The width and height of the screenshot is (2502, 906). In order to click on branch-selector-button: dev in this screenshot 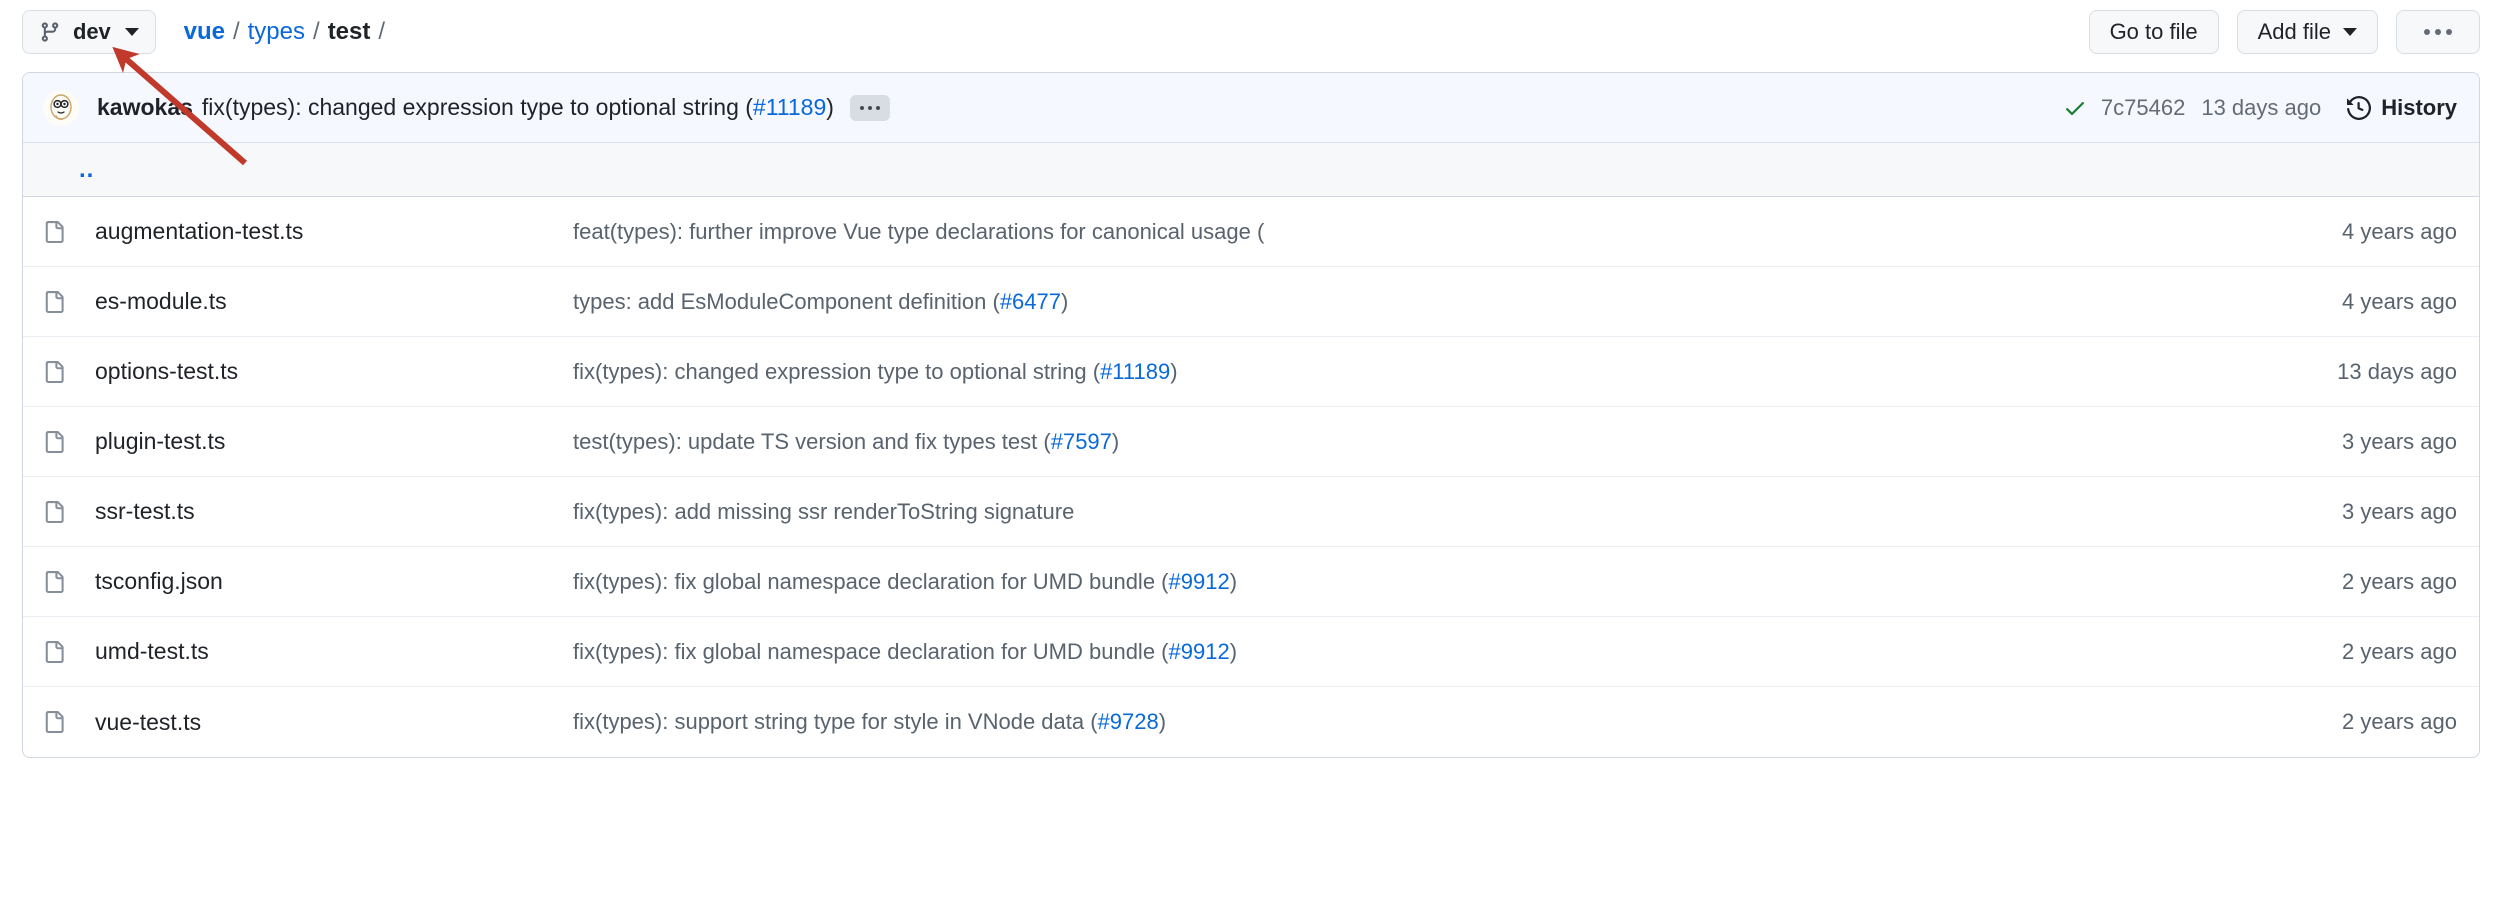, I will do `click(89, 32)`.